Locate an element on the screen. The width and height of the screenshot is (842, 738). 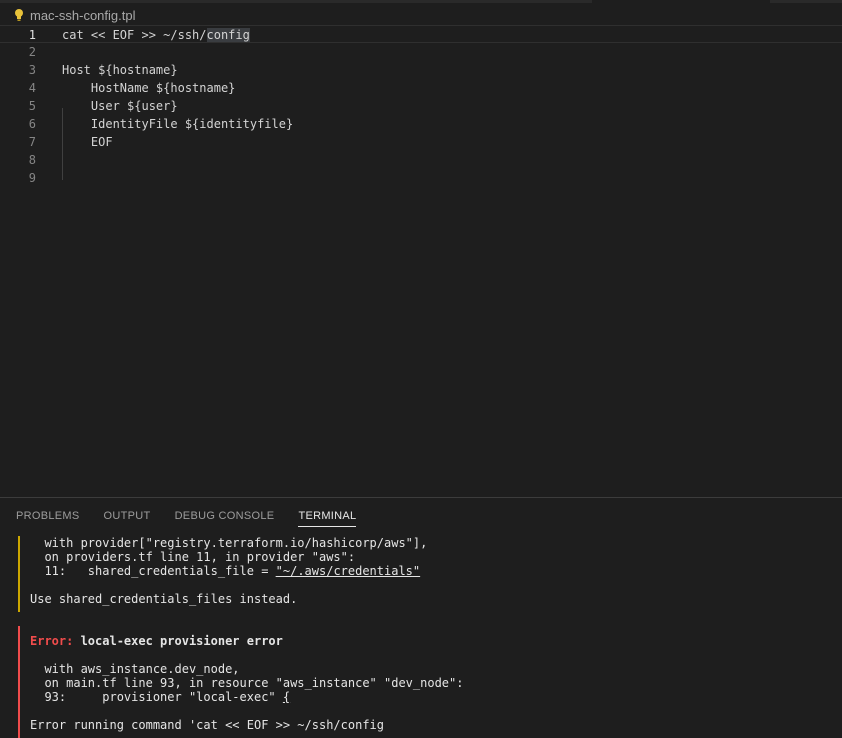
line-content: cat << EOF >> ~/ssh/config is located at coordinates (156, 35).